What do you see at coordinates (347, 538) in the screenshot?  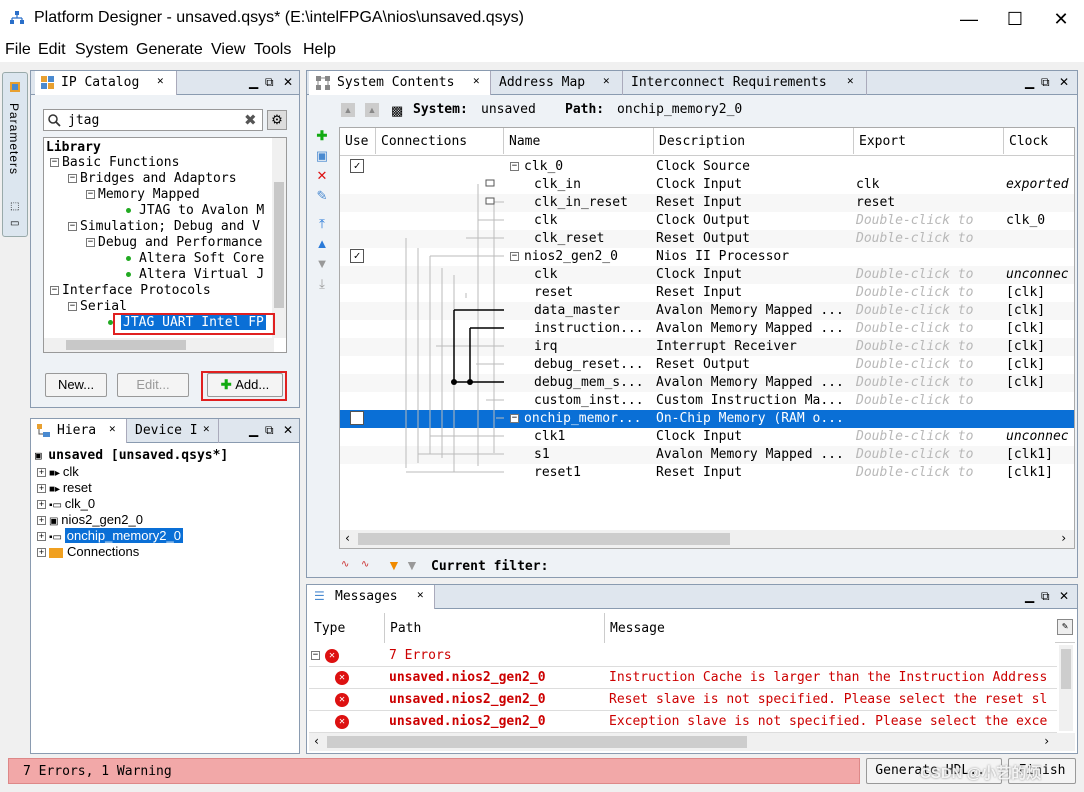 I see `scroll-left-icon: ‹` at bounding box center [347, 538].